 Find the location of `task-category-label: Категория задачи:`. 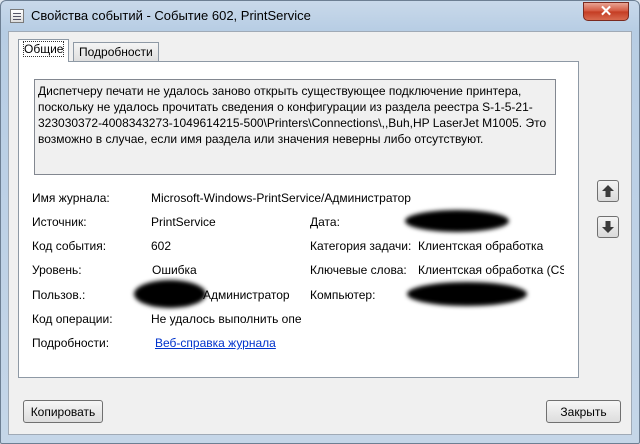

task-category-label: Категория задачи: is located at coordinates (361, 246).